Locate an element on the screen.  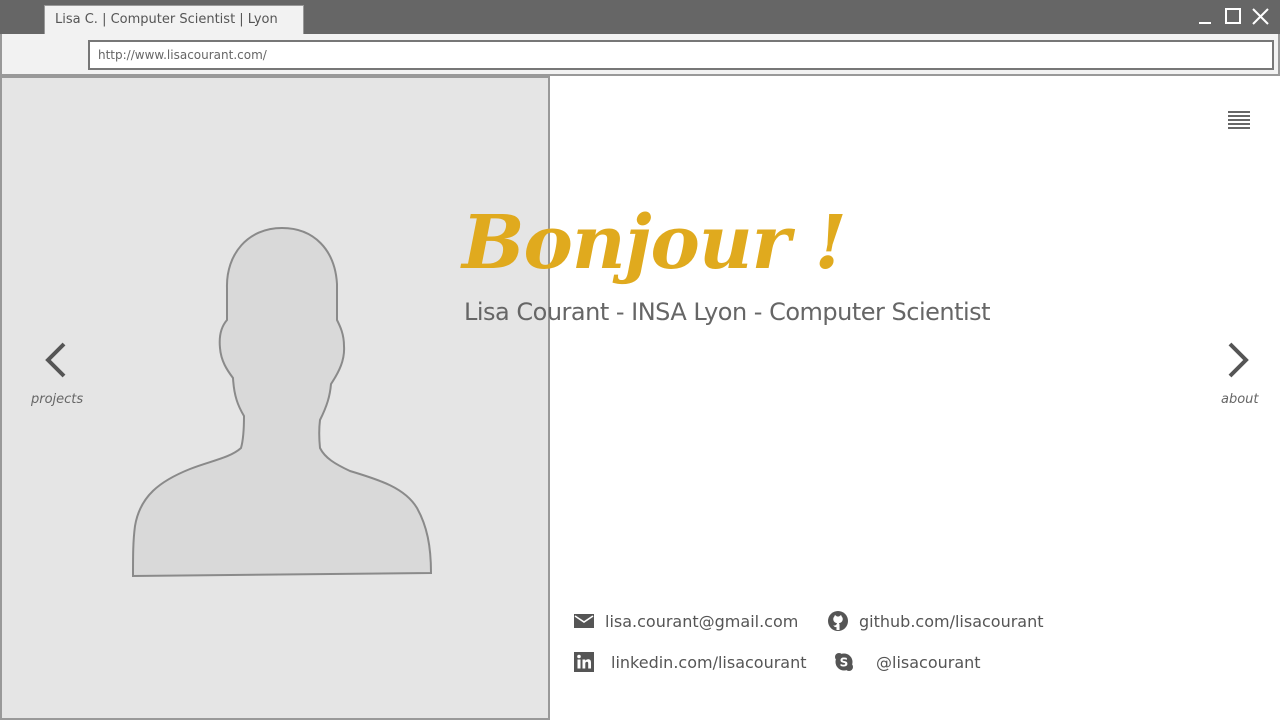
chevron-right-icon is located at coordinates (1238, 360).